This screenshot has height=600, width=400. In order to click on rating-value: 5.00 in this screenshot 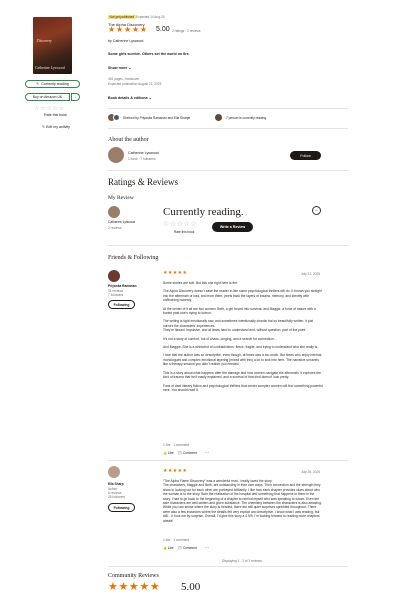, I will do `click(163, 29)`.